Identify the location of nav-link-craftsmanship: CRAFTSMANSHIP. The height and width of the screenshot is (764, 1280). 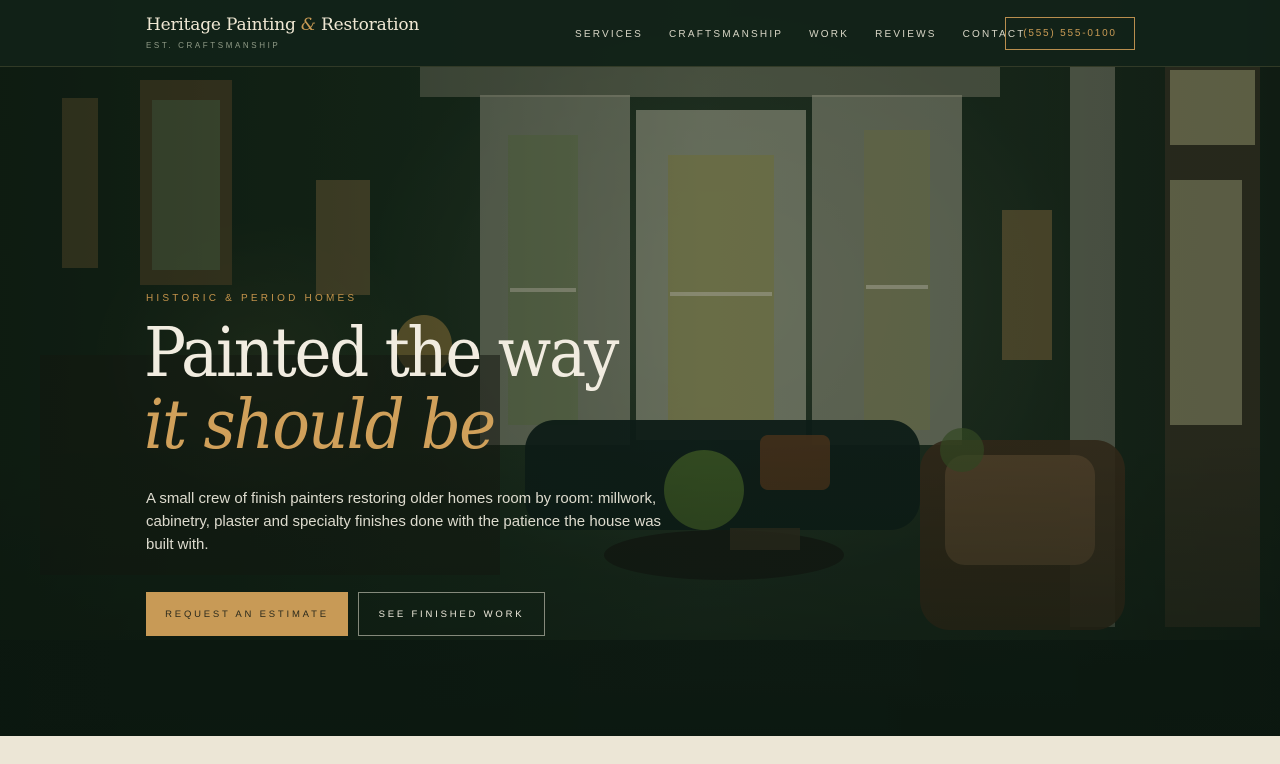
(726, 34).